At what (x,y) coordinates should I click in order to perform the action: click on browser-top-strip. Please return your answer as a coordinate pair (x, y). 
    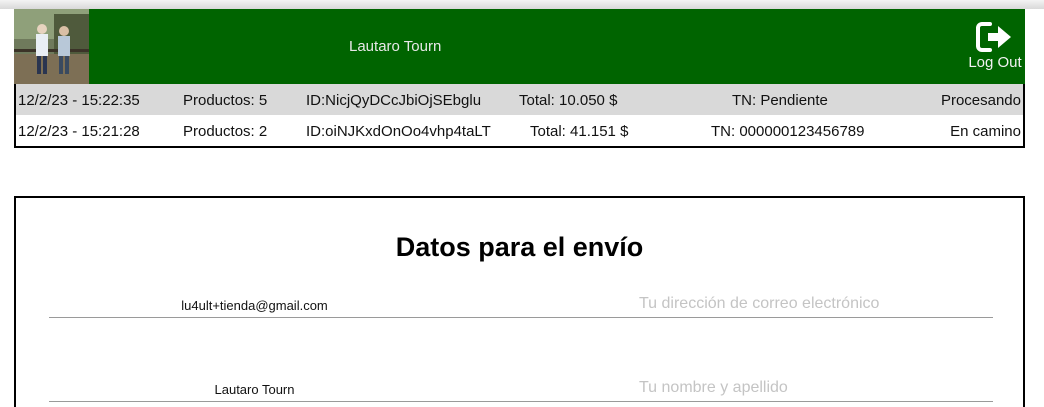
    Looking at the image, I should click on (522, 4).